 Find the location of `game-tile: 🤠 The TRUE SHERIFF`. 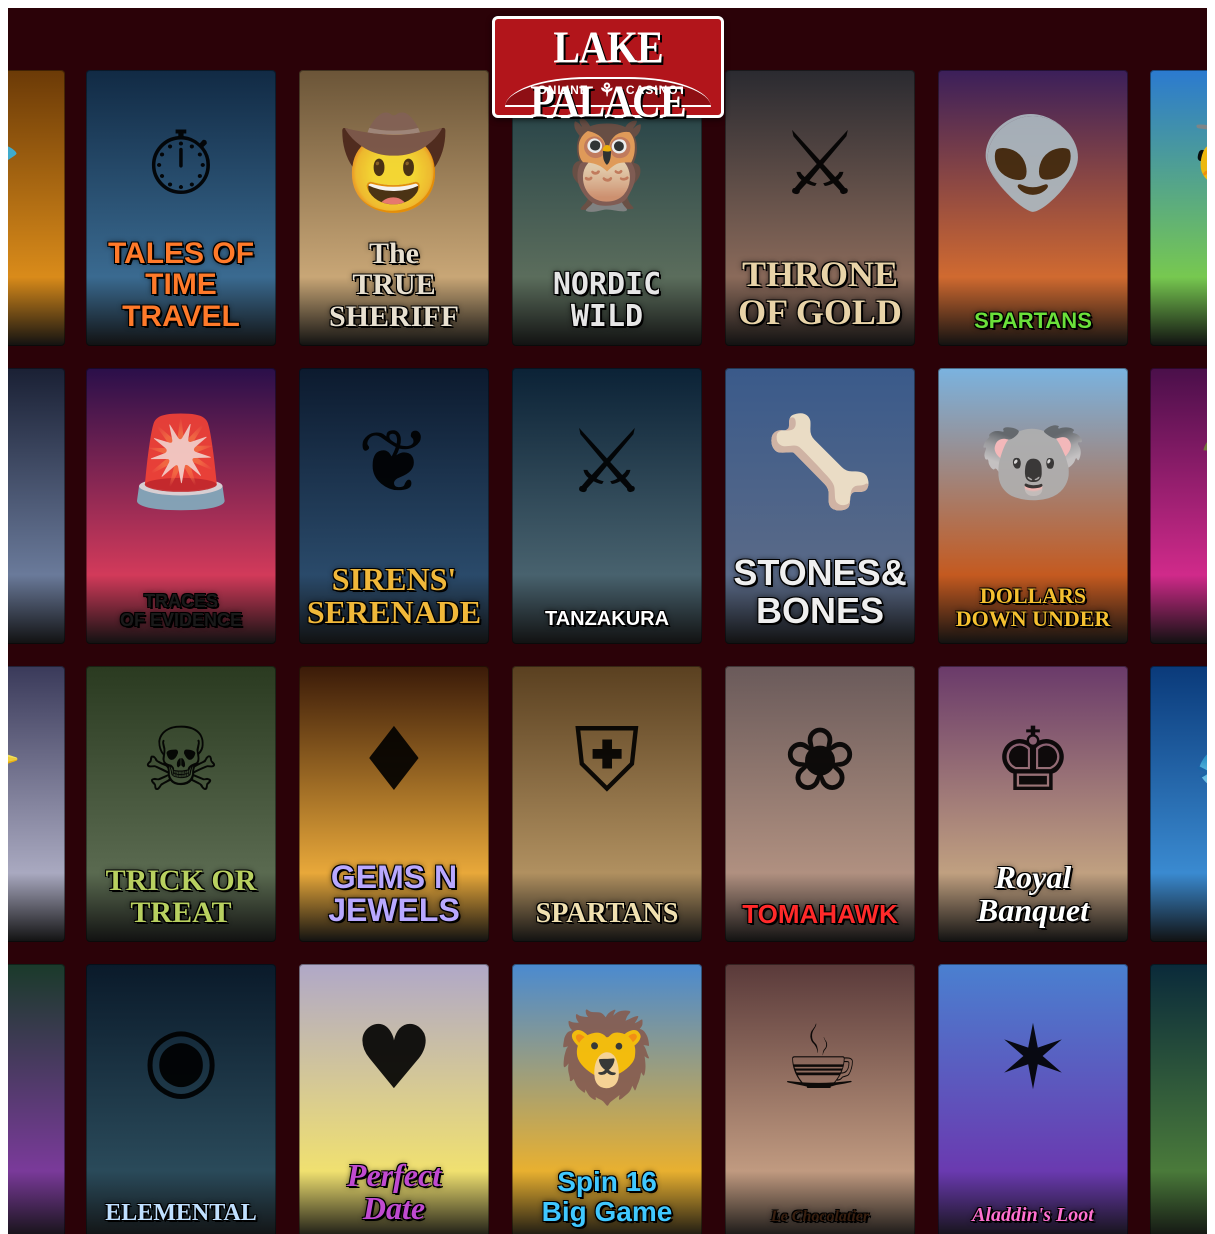

game-tile: 🤠 The TRUE SHERIFF is located at coordinates (394, 208).